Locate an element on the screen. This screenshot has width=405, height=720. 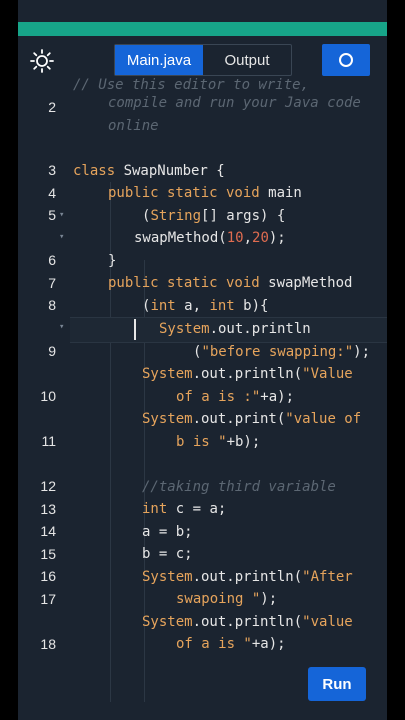
run-toggle-button is located at coordinates (346, 60).